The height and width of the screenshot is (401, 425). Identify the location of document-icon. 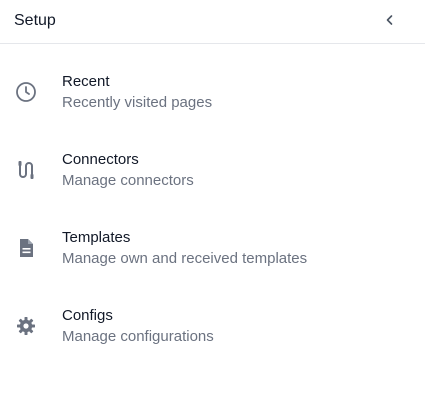
(26, 248).